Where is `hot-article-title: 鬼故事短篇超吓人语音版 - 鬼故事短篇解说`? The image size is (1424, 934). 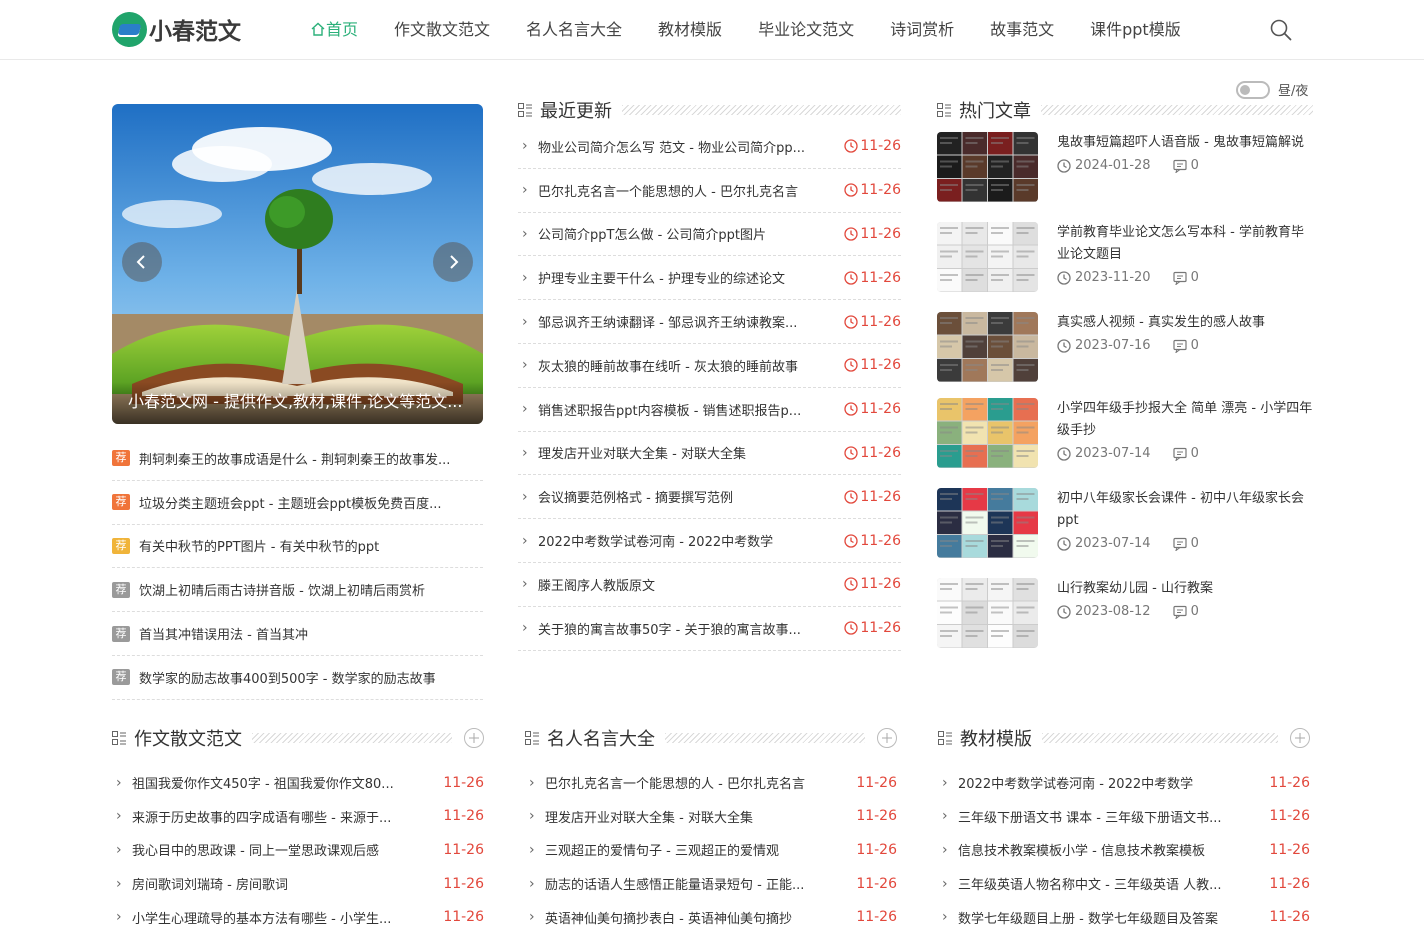
hot-article-title: 鬼故事短篇超吓人语音版 - 鬼故事短篇解说 is located at coordinates (1185, 143).